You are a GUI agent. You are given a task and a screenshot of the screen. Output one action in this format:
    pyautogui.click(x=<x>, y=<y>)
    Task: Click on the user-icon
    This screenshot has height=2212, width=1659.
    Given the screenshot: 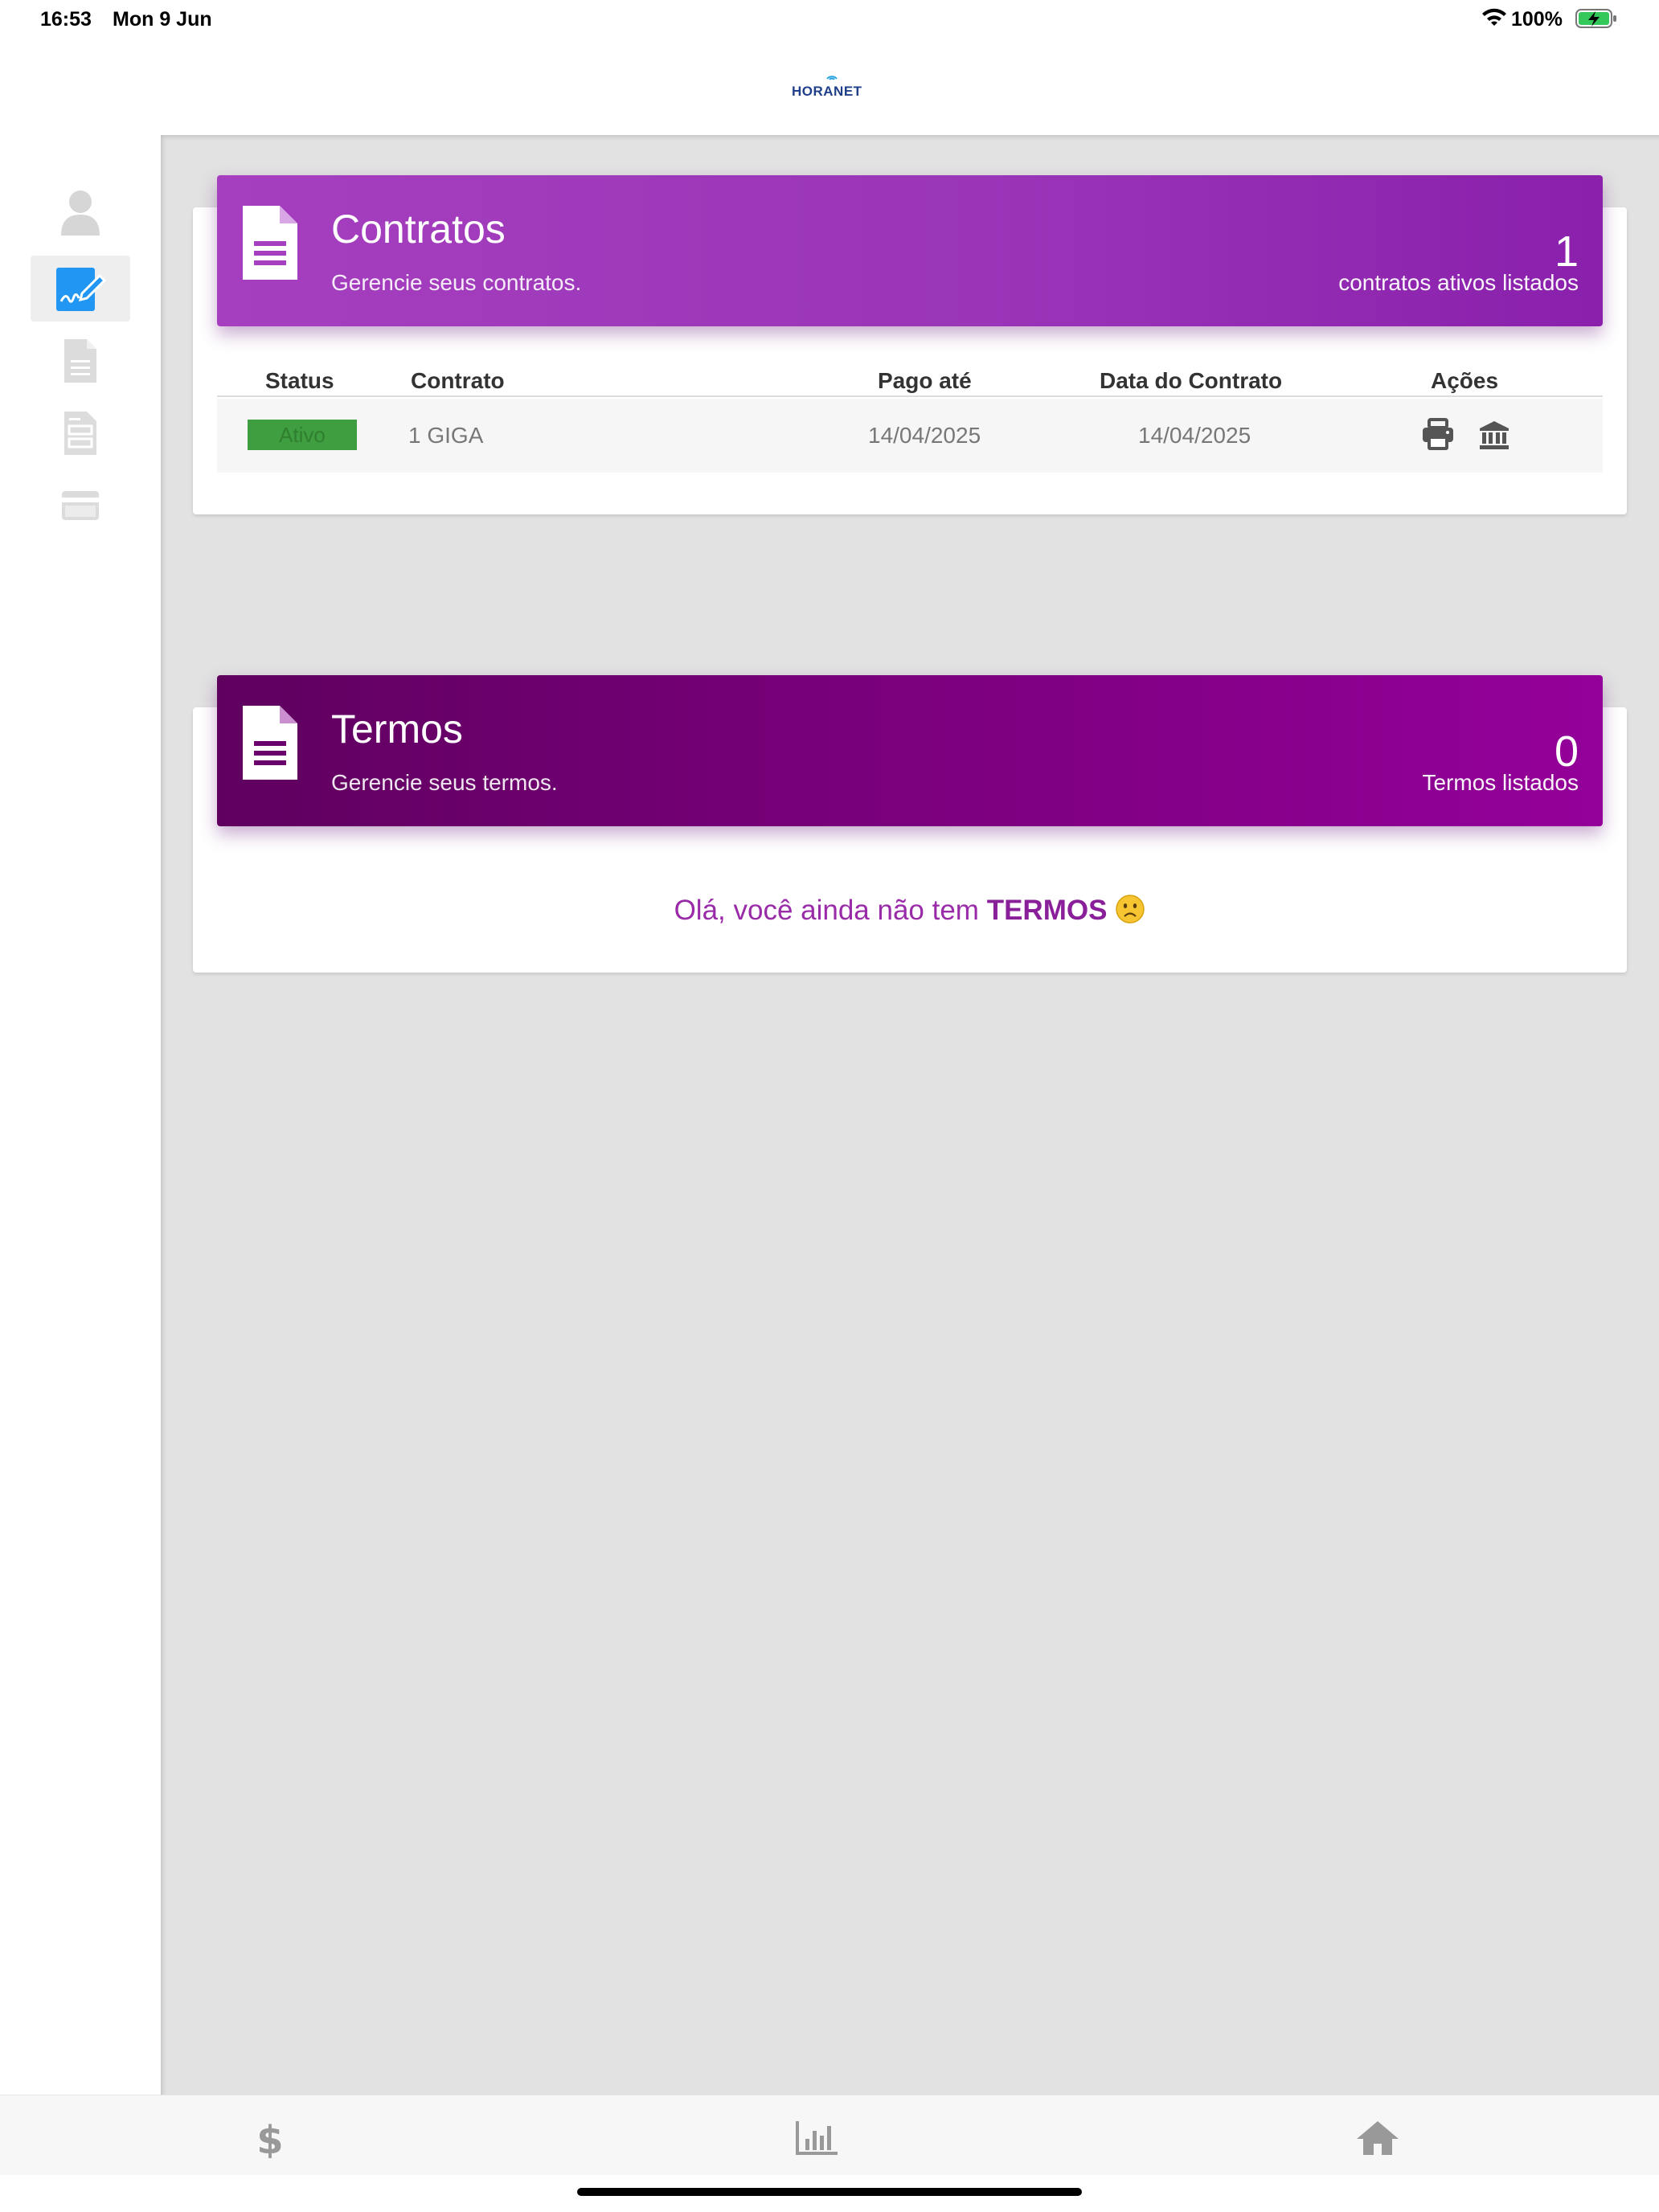 What is the action you would take?
    pyautogui.click(x=80, y=213)
    